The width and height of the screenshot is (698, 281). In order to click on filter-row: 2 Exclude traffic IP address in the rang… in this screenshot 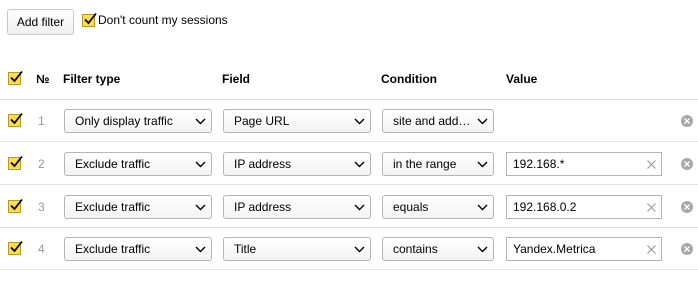, I will do `click(349, 164)`.